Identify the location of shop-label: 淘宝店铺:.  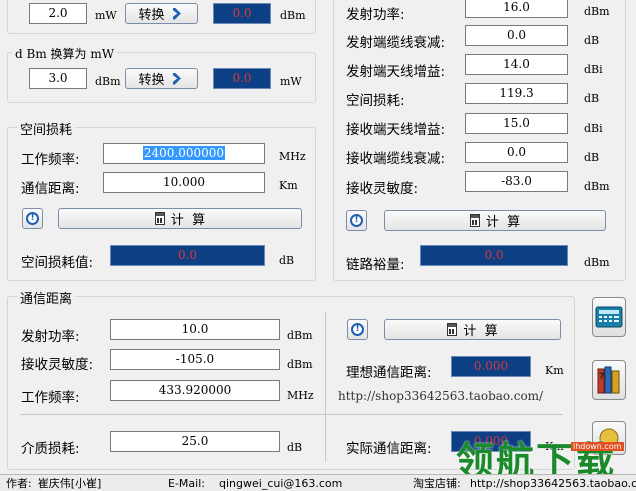
(437, 483).